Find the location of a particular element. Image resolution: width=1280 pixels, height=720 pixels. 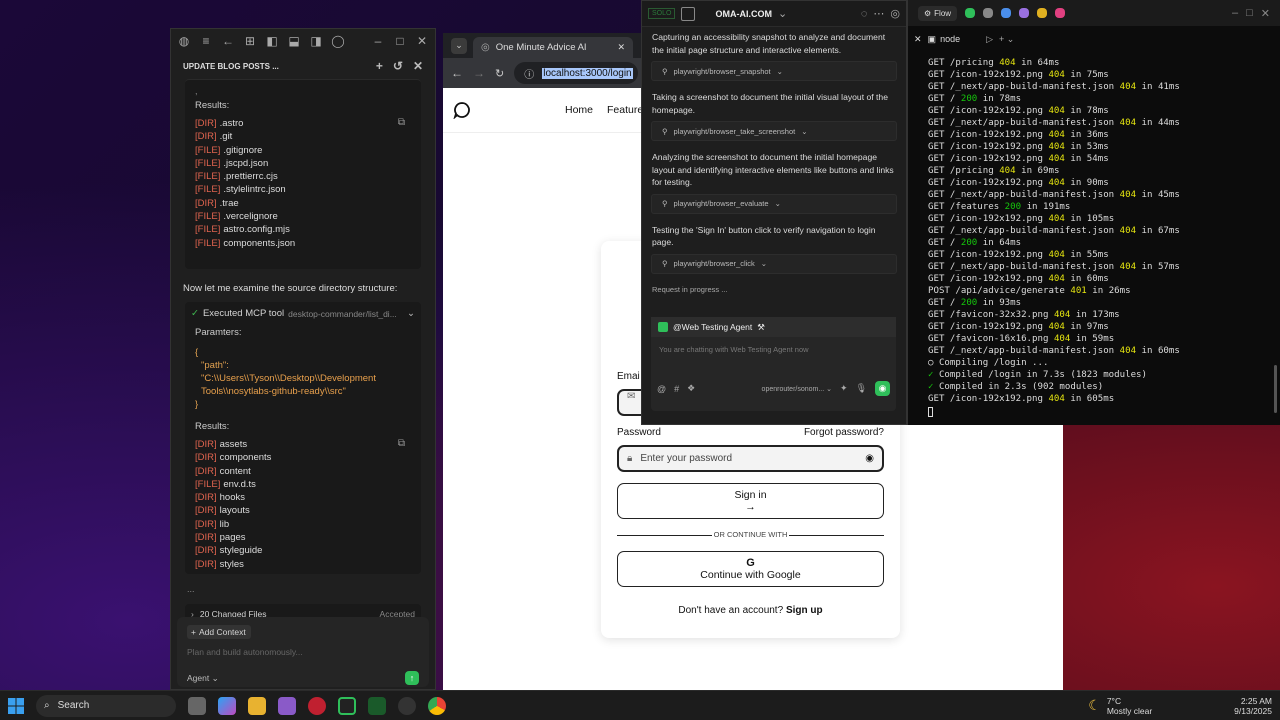

list-item: [DIR] layouts is located at coordinates (222, 511).